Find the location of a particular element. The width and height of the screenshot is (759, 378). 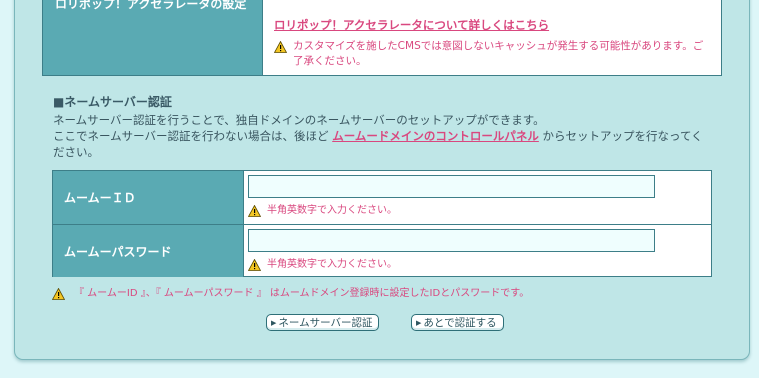

desc-line2-pre: ここでネームサーバー認証を行わない場合は、後ほど is located at coordinates (193, 136).